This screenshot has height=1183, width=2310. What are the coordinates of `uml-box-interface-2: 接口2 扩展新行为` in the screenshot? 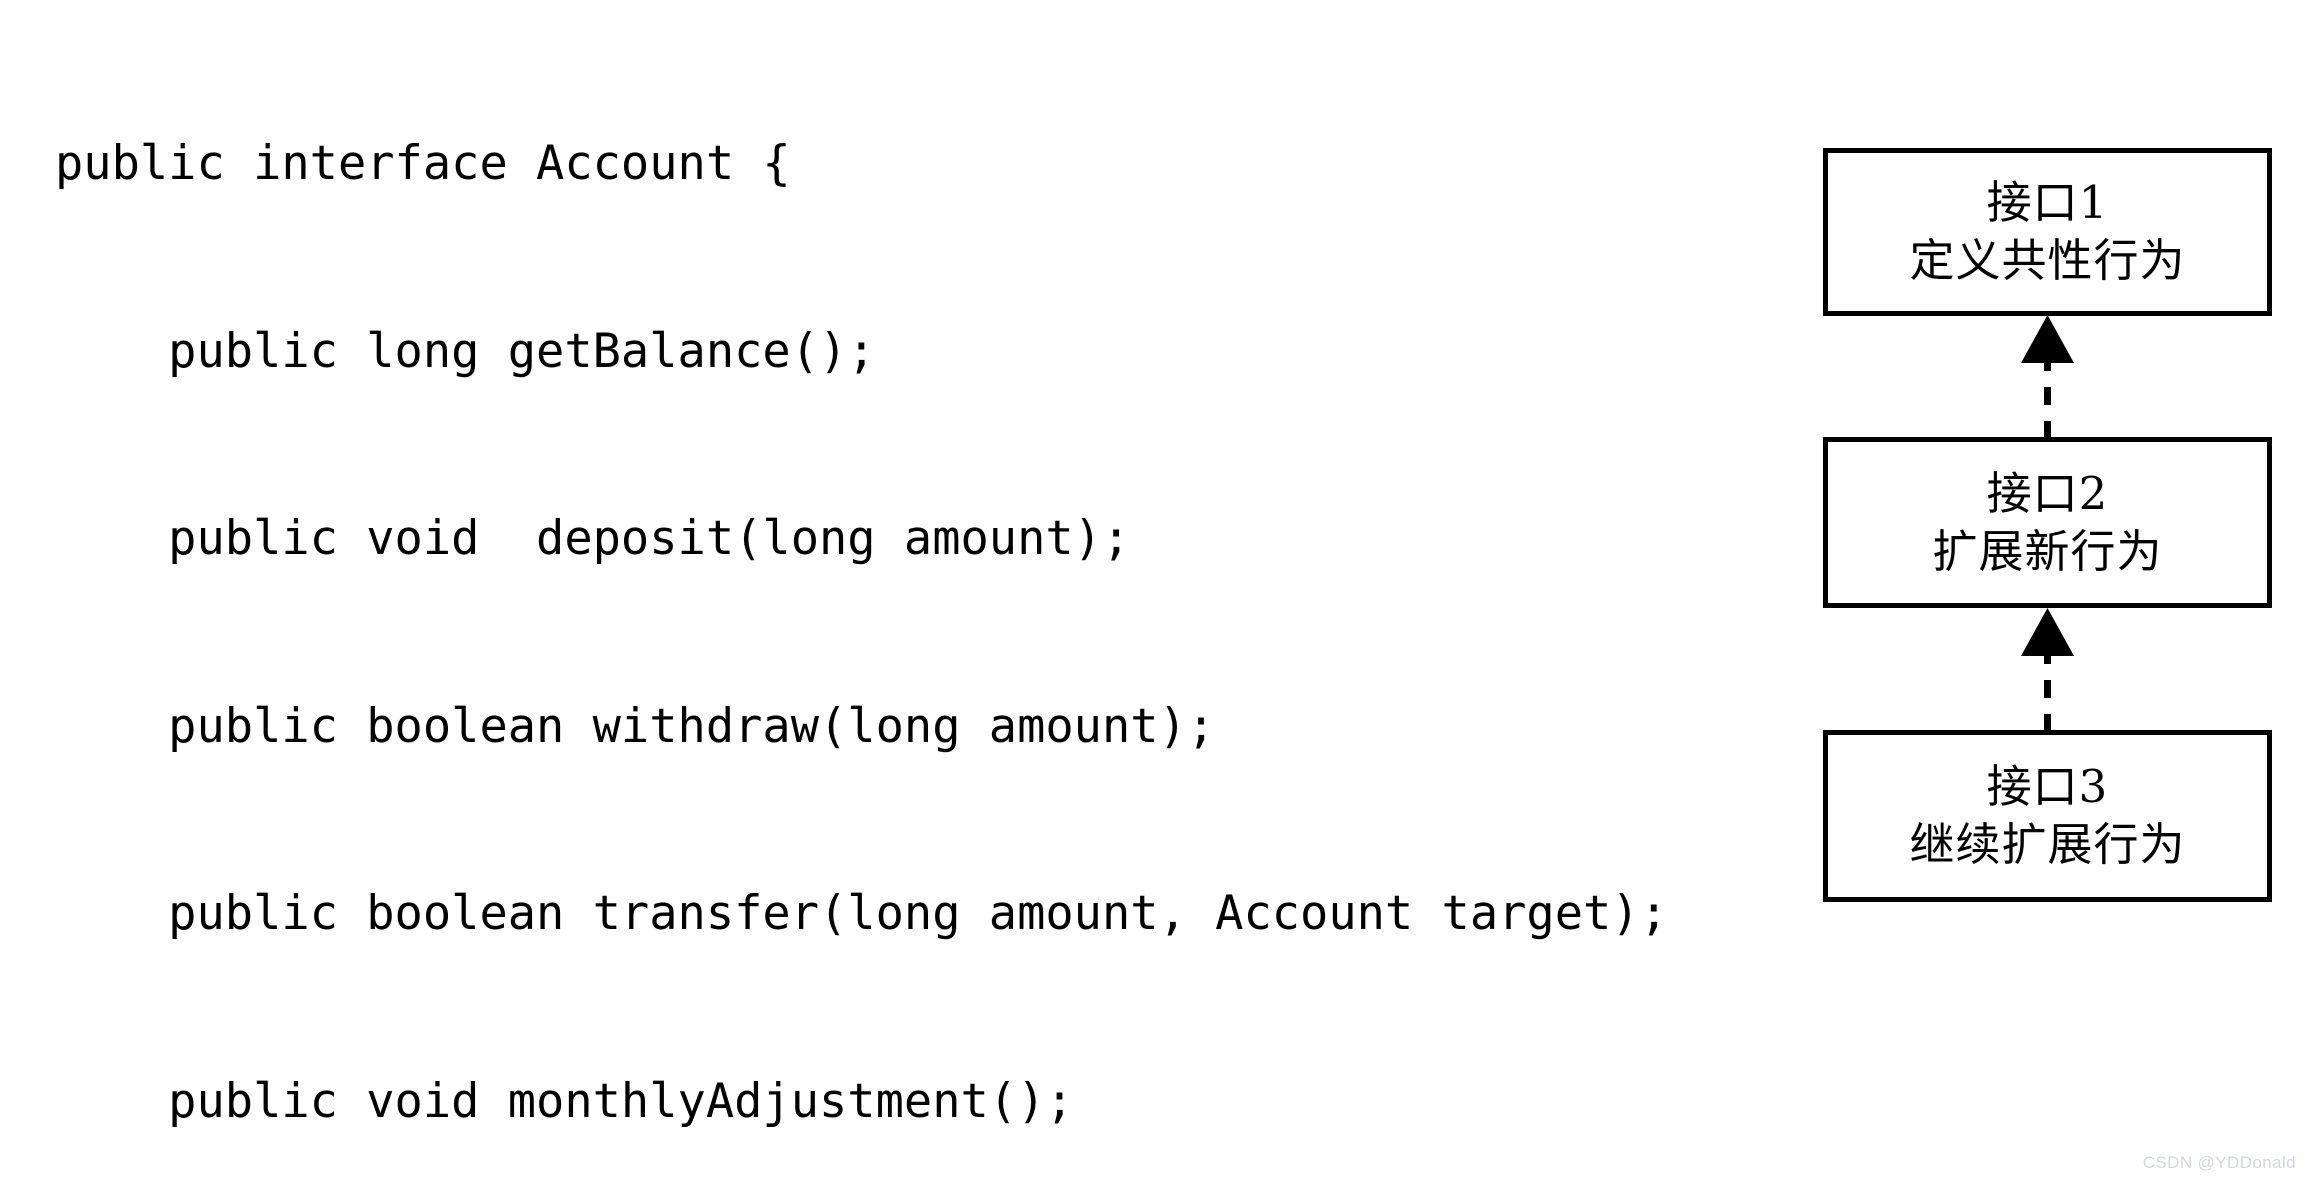 It's located at (2047, 522).